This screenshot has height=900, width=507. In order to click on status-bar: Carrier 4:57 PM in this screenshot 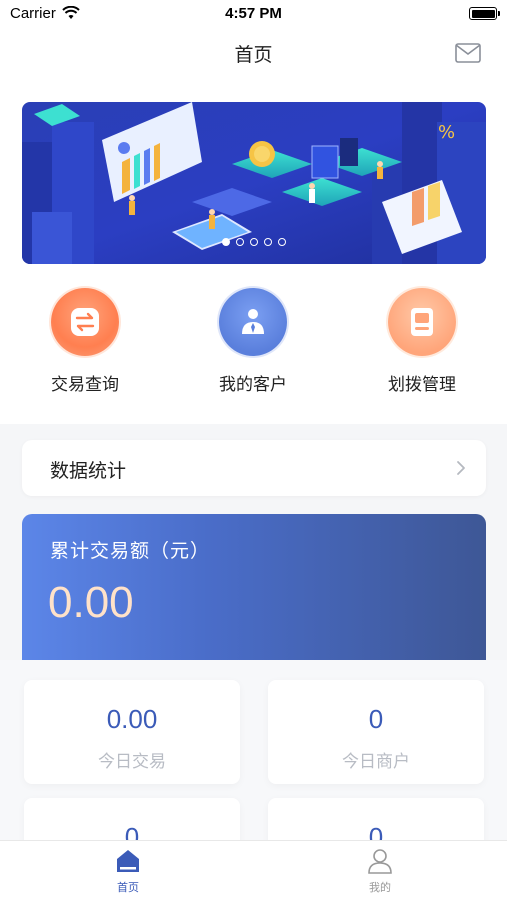, I will do `click(253, 14)`.